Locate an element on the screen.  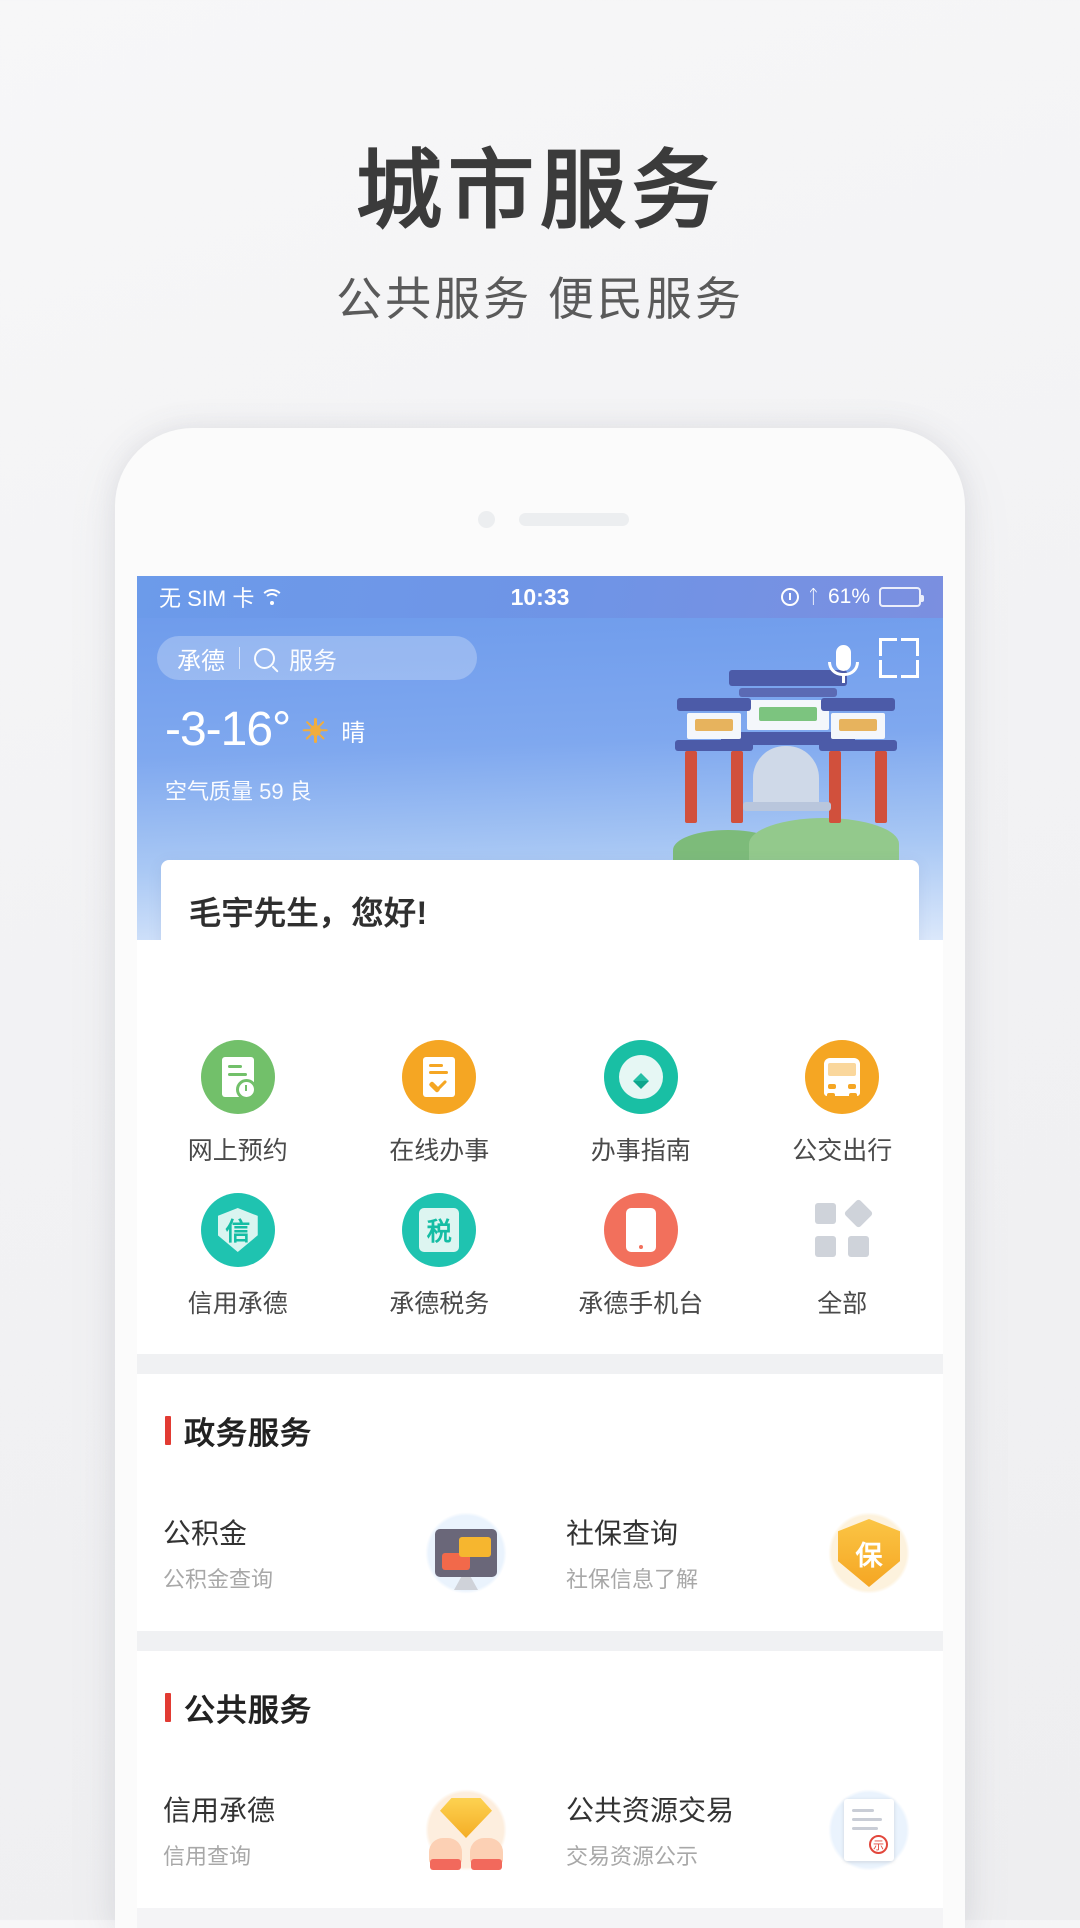
chengde-tax-icon: 税 is located at coordinates (439, 1230).